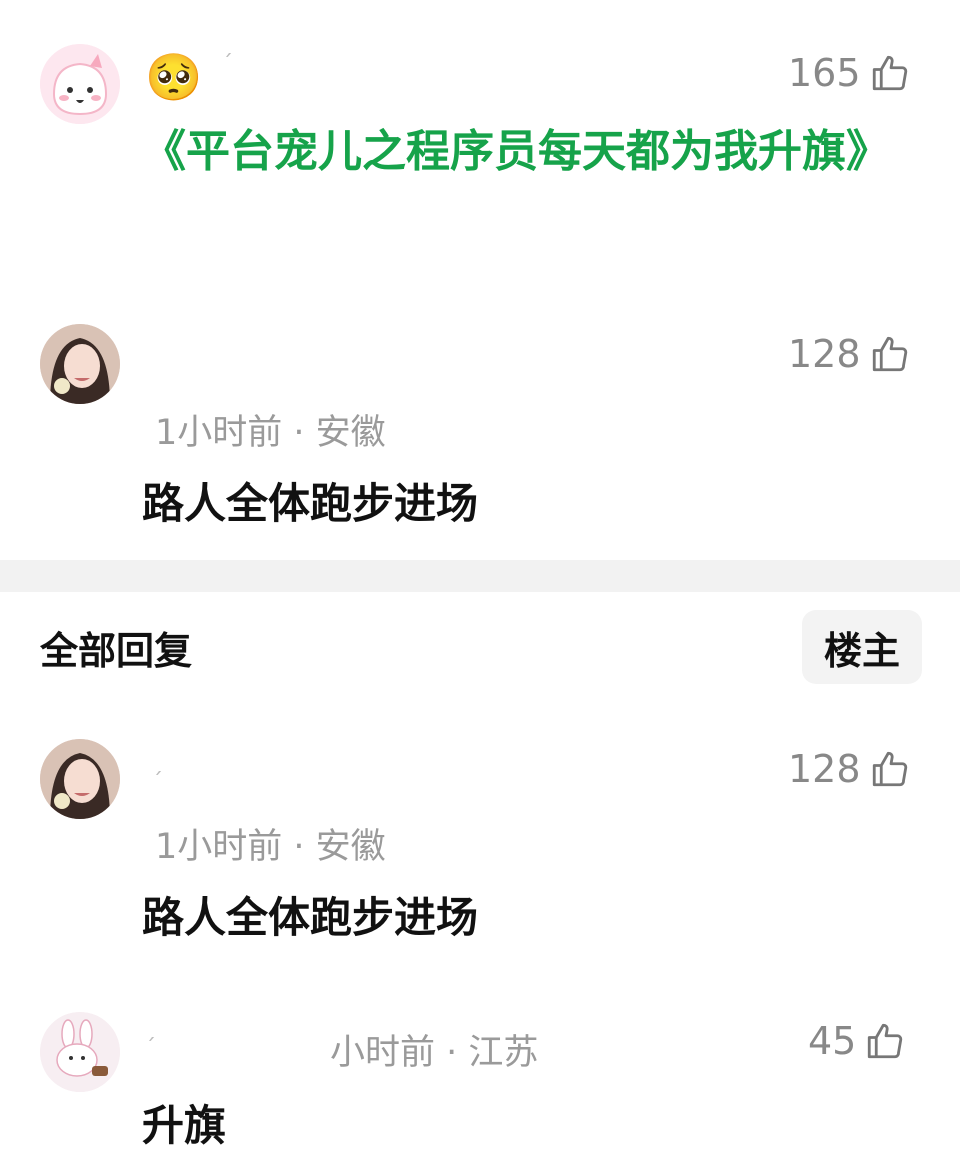  I want to click on comment-meta: 小时前 · 江苏, so click(434, 1053).